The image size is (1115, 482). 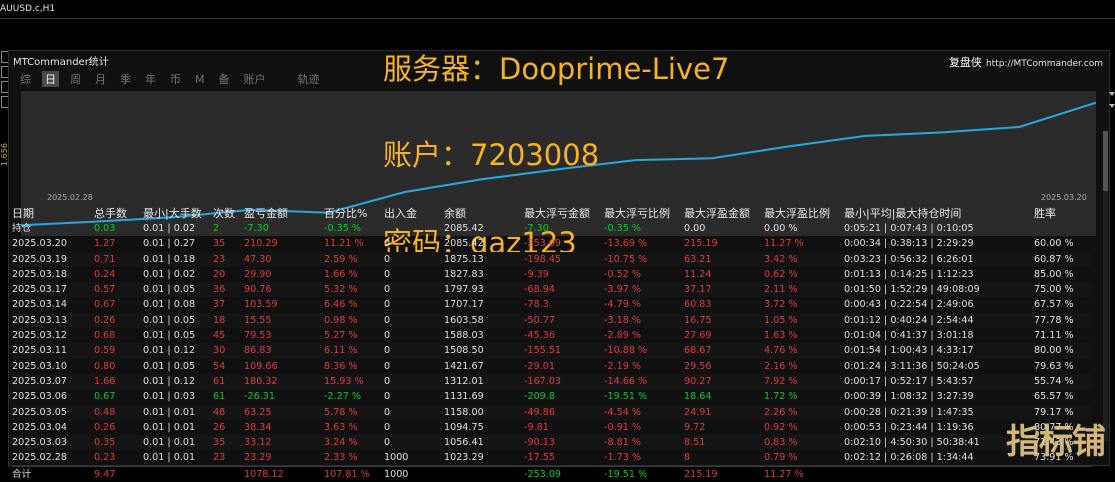 I want to click on table-scrollbar, so click(x=1105, y=286).